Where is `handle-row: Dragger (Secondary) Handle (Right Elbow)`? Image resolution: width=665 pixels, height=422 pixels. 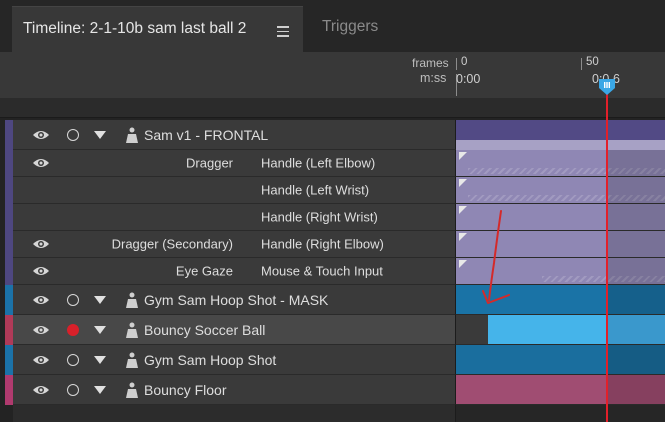 handle-row: Dragger (Secondary) Handle (Right Elbow) is located at coordinates (332, 244).